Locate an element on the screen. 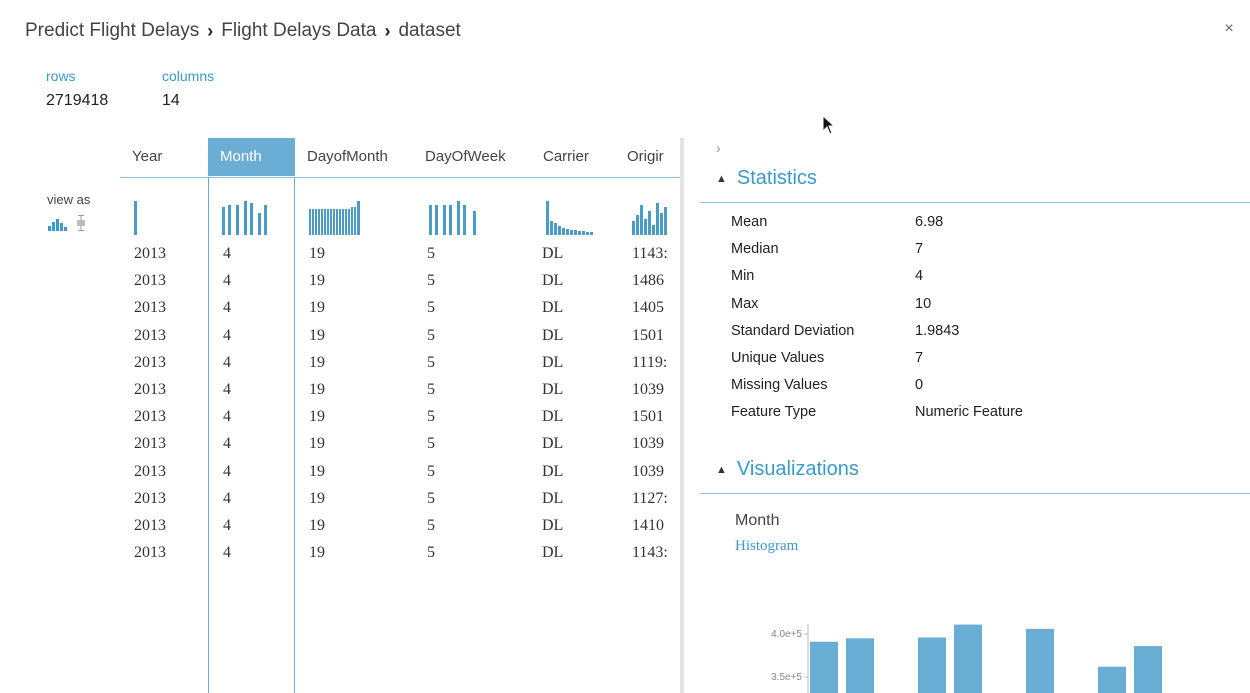 Image resolution: width=1250 pixels, height=693 pixels. column-header-origin: Origir is located at coordinates (645, 157).